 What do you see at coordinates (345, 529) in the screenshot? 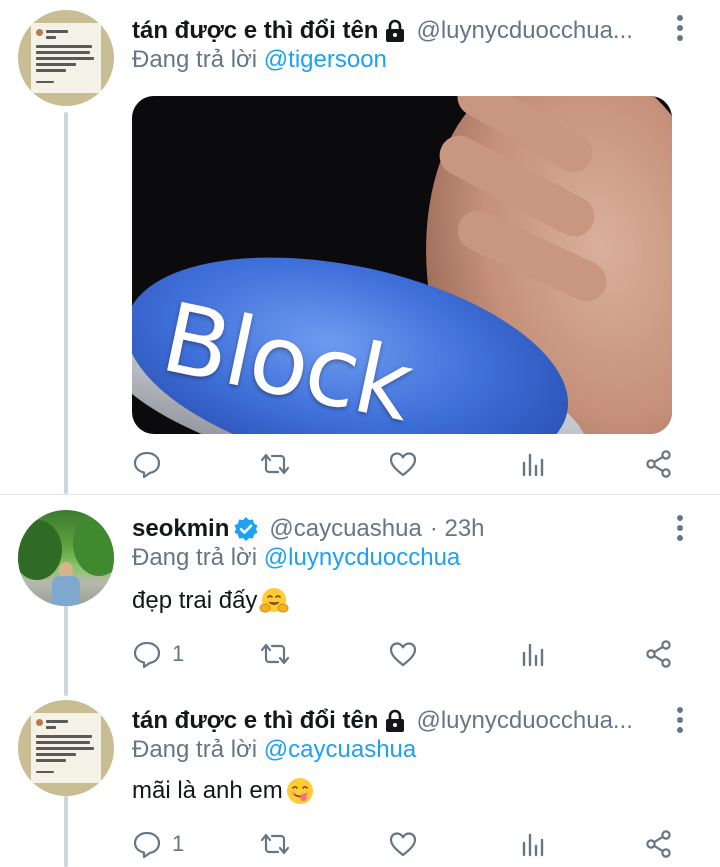
I see `username-handle: @caycuashua` at bounding box center [345, 529].